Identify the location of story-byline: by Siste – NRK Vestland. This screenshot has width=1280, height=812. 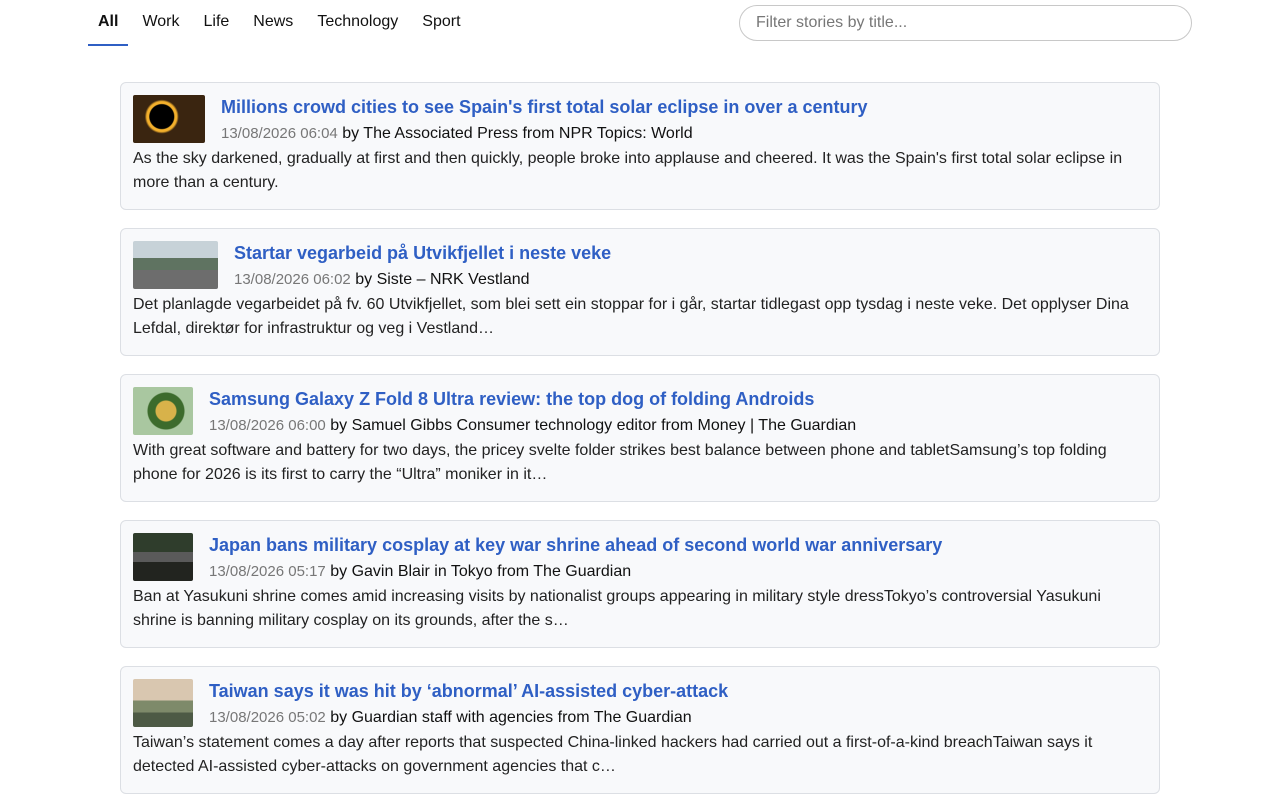
(442, 279).